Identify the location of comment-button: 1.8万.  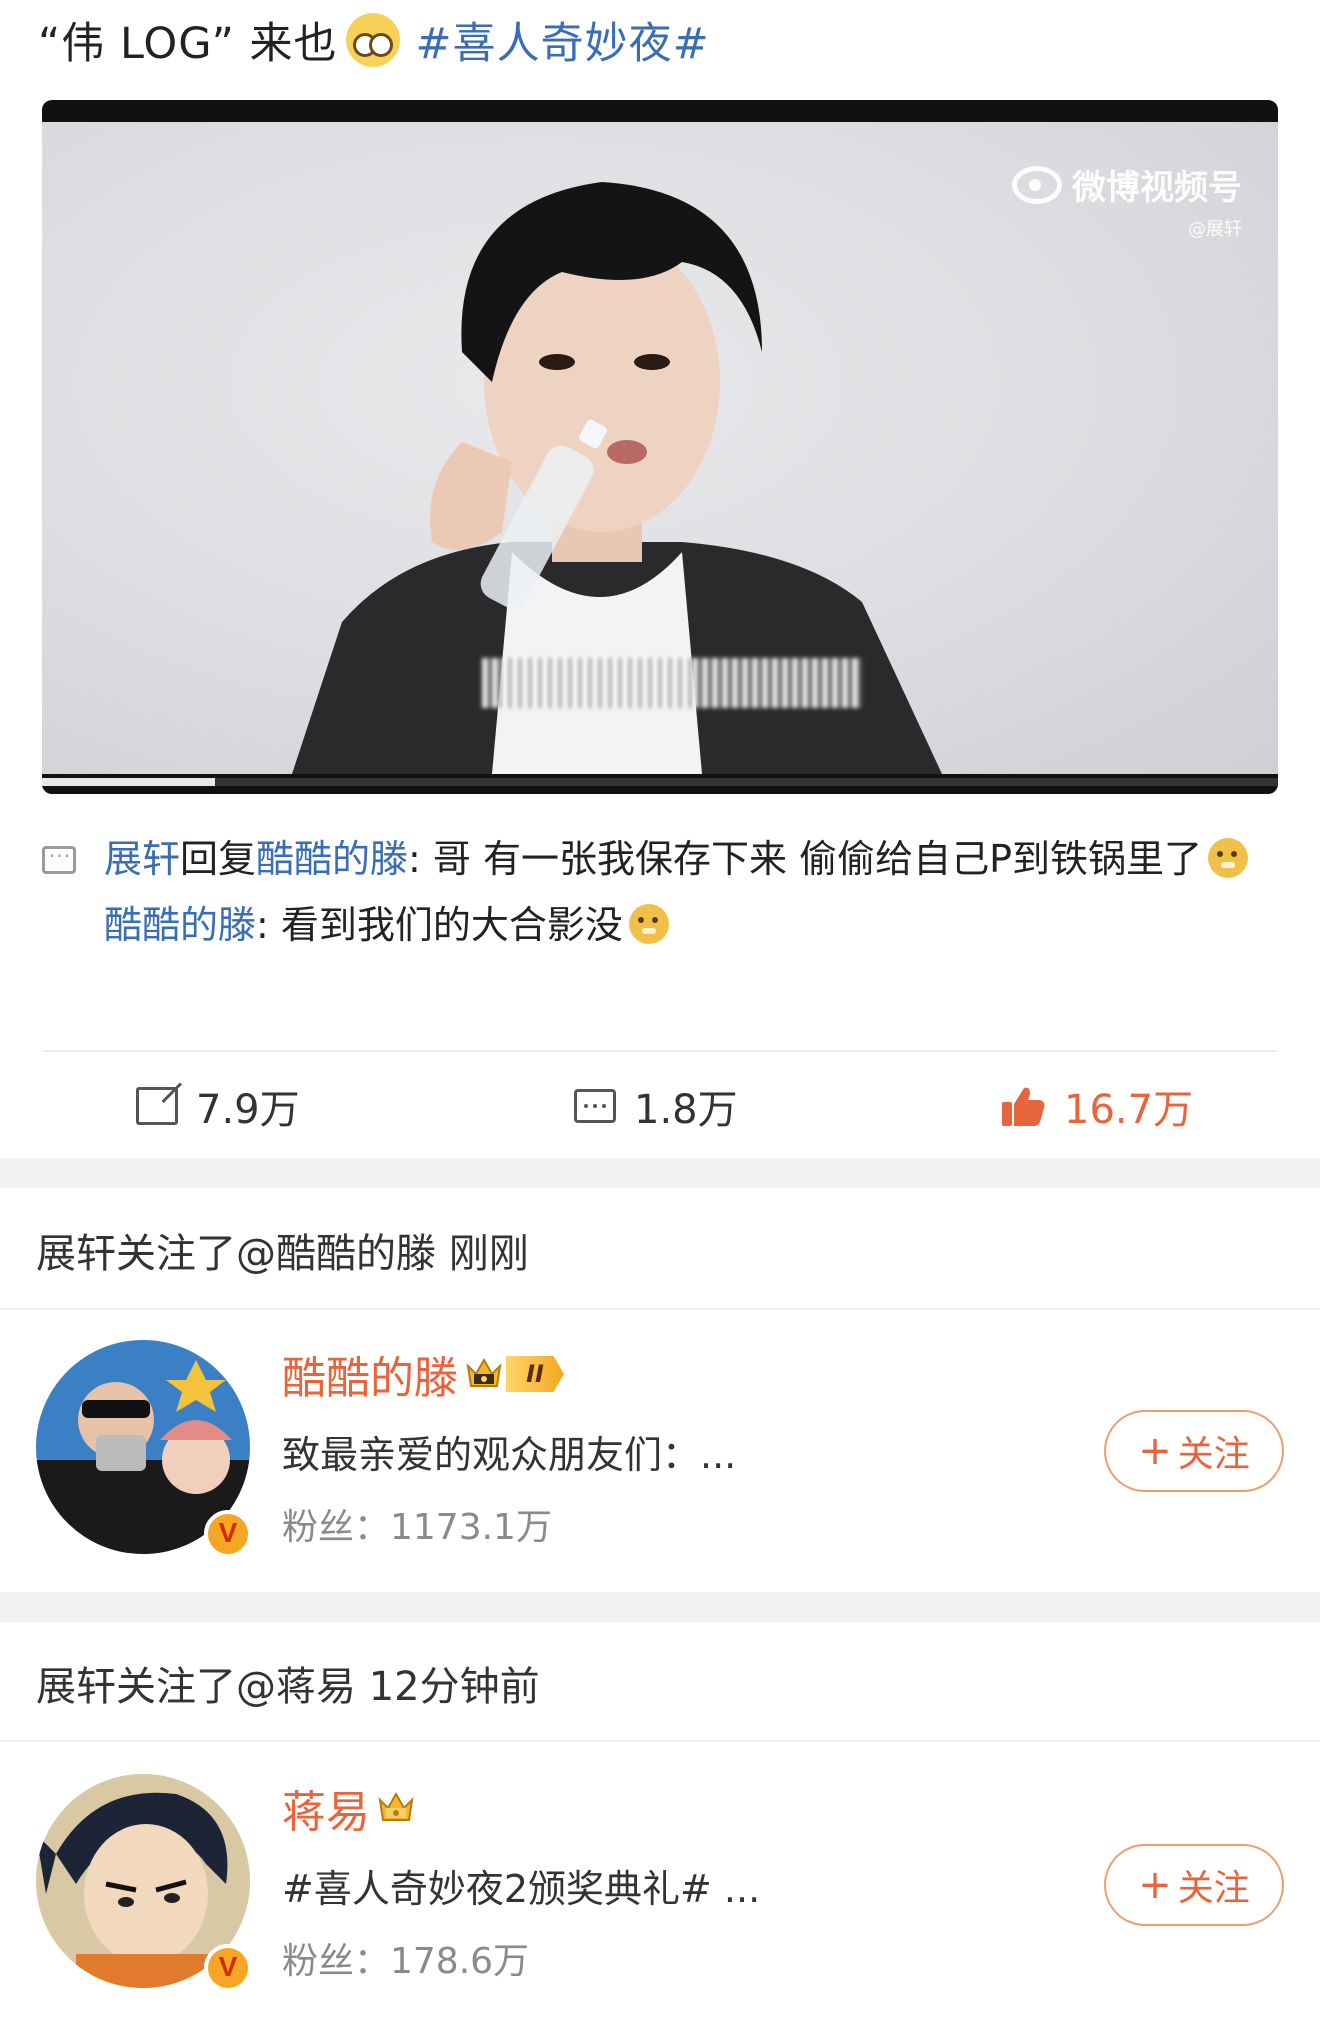
(656, 1106).